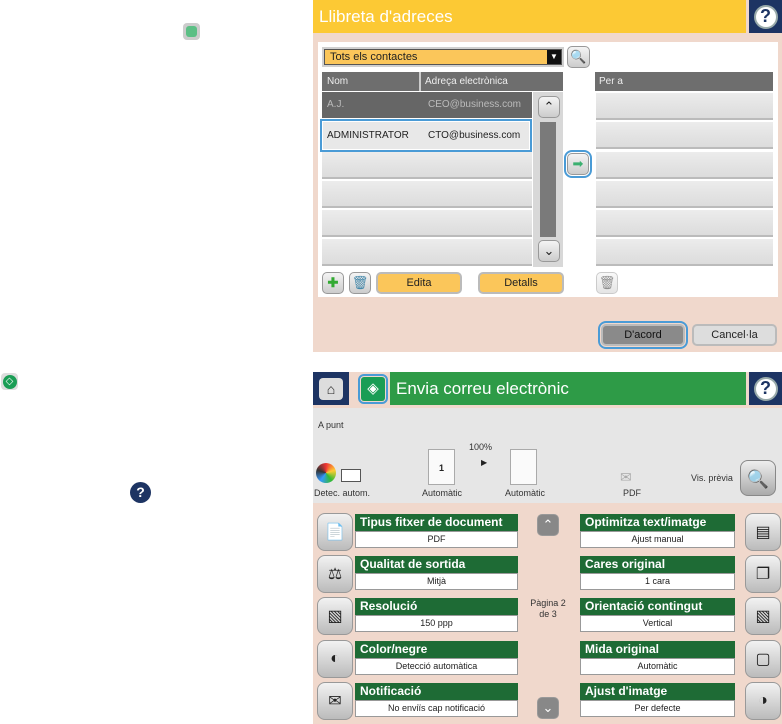 Image resolution: width=782 pixels, height=724 pixels. I want to click on setting-button: ▧ Resolució 150 ppp, so click(417, 616).